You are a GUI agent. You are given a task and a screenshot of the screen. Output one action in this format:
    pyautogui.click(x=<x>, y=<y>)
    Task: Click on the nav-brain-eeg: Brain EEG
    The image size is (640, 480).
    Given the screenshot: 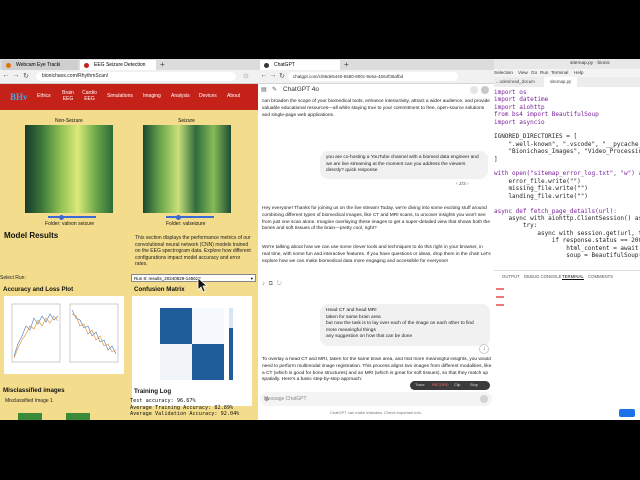 What is the action you would take?
    pyautogui.click(x=68, y=96)
    